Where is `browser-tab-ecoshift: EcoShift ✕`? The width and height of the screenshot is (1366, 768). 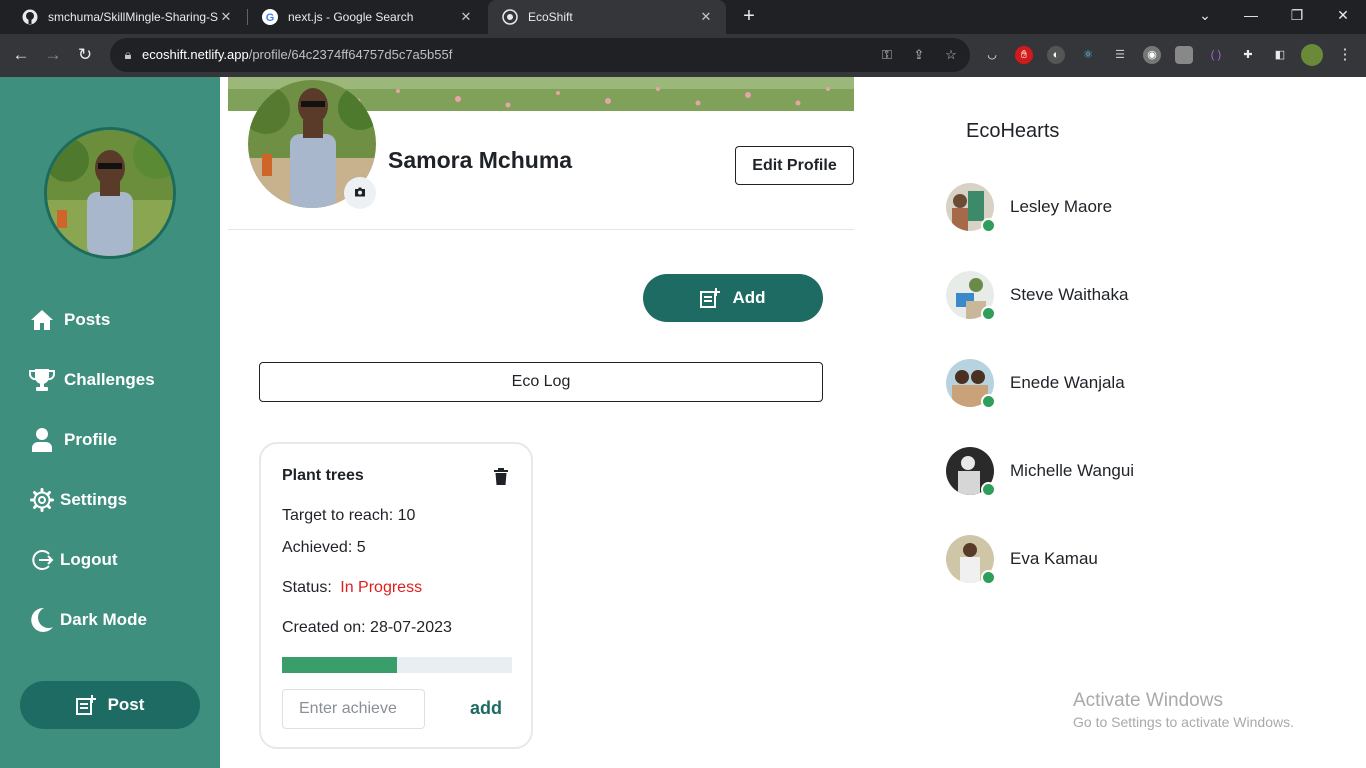 browser-tab-ecoshift: EcoShift ✕ is located at coordinates (607, 17).